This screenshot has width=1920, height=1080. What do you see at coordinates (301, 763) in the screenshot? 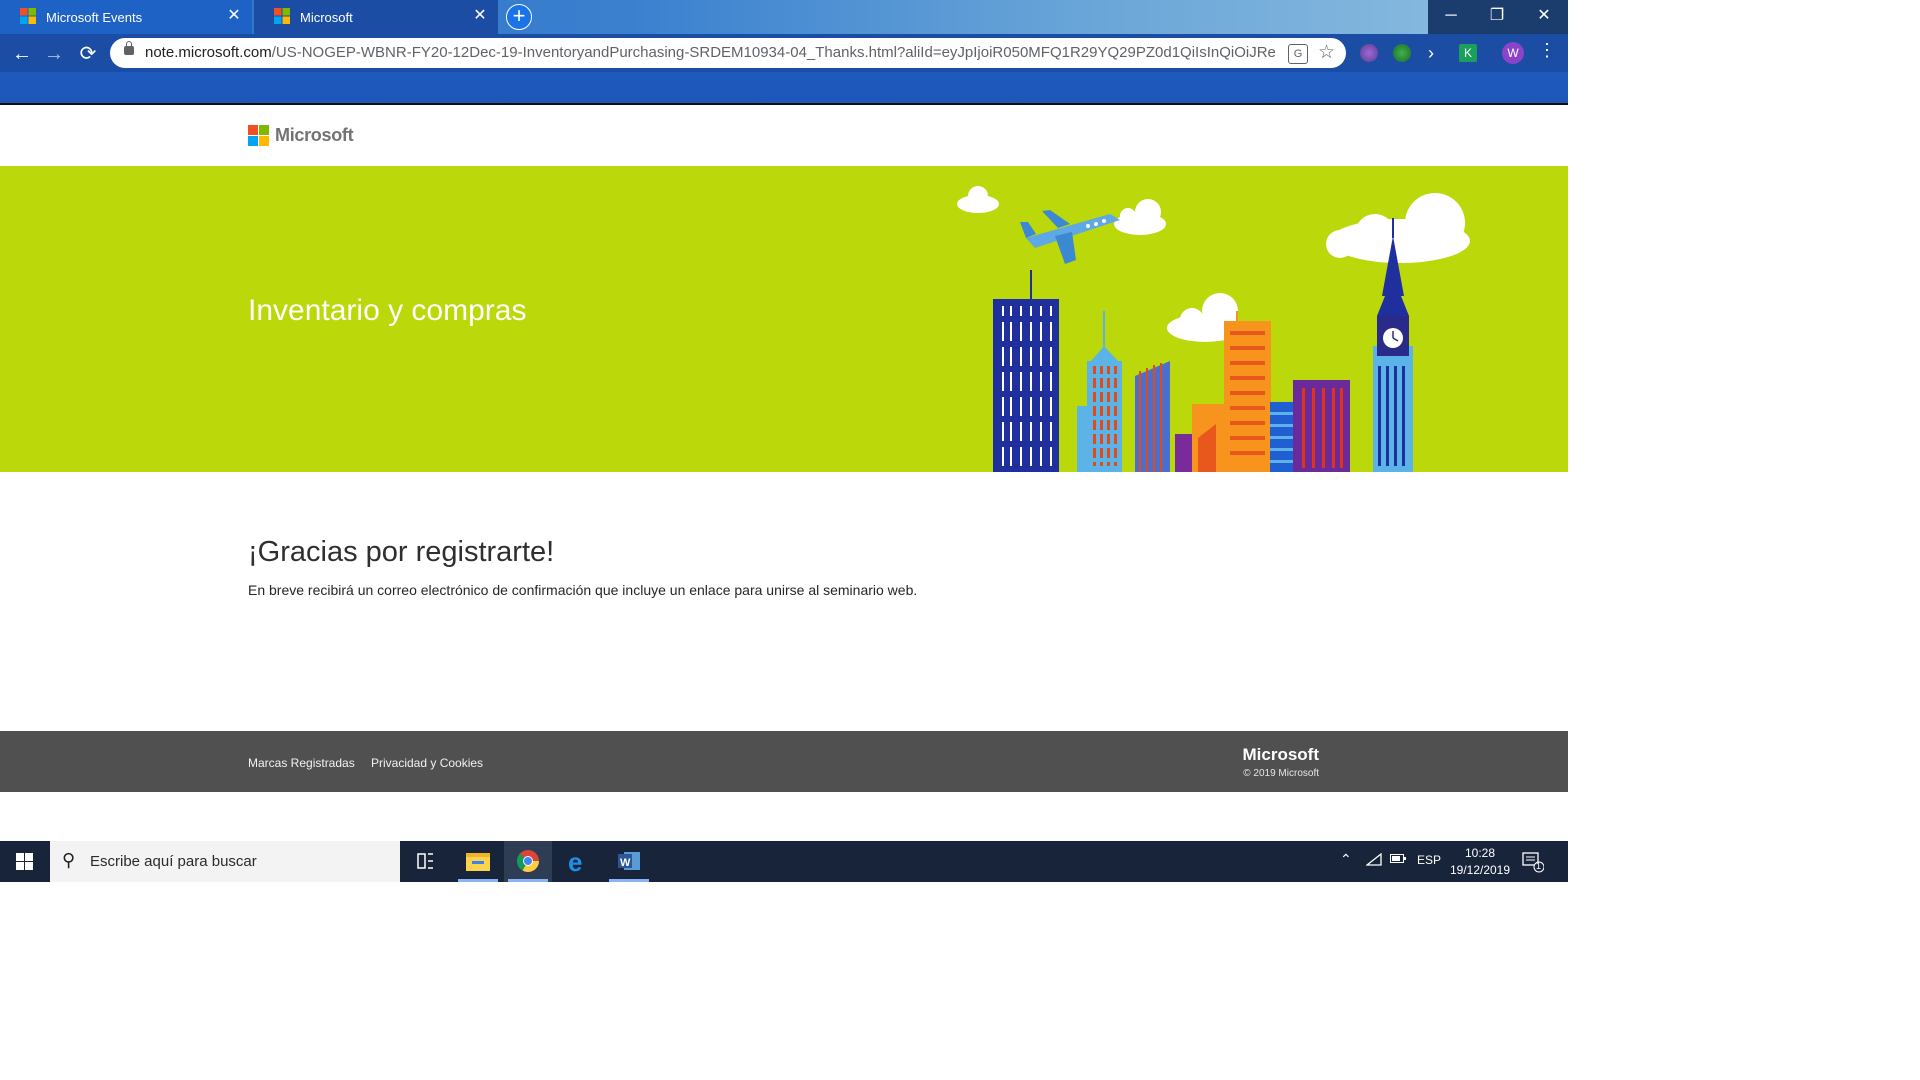
I see `footer-link-trademarks: Marcas Registradas` at bounding box center [301, 763].